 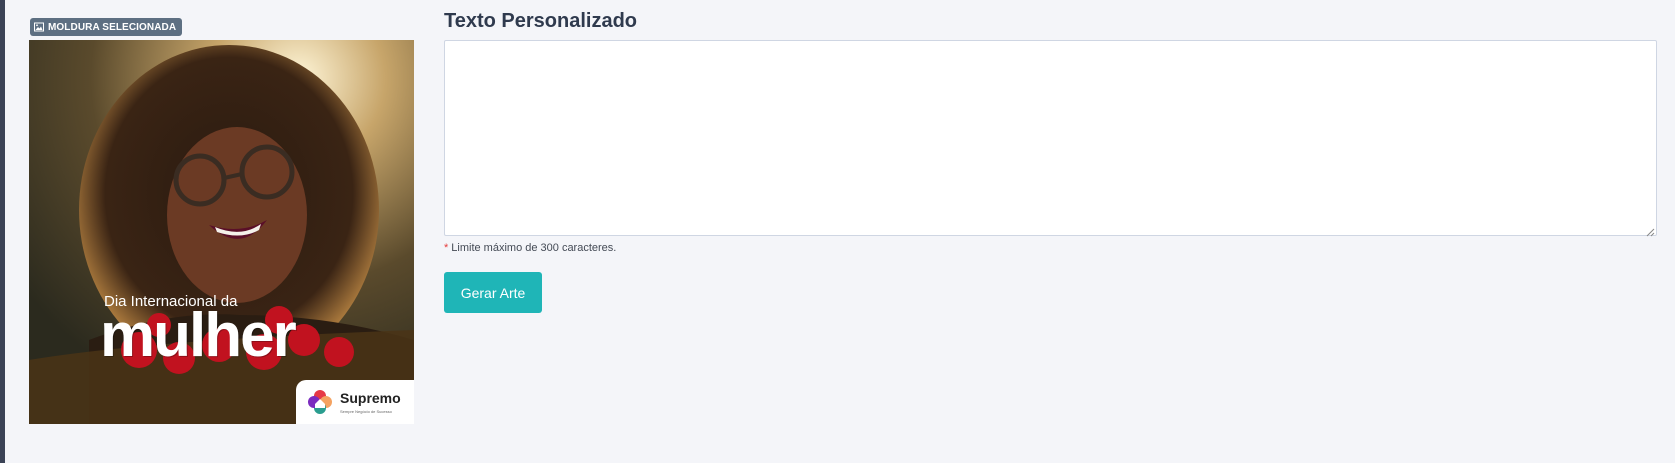 I want to click on textarea-resize-grip, so click(x=1650, y=230).